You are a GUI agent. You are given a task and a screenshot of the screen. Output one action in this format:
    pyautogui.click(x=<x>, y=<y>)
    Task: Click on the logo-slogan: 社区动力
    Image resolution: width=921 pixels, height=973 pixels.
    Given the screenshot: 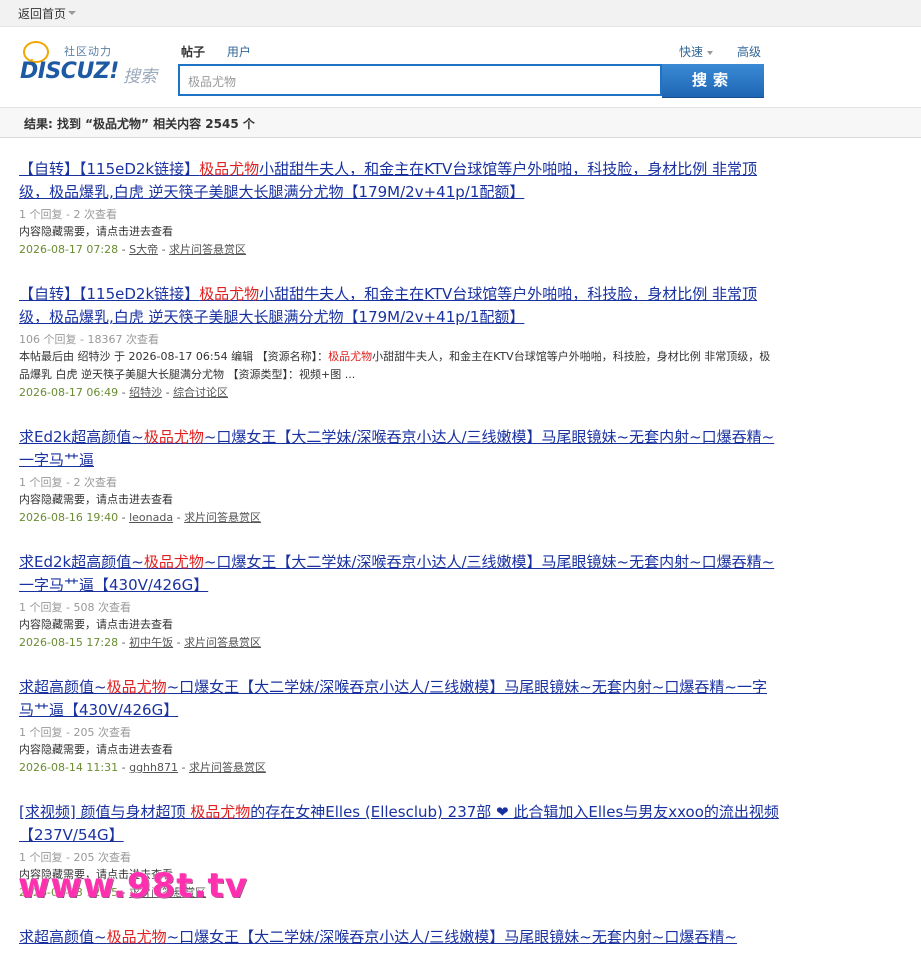 What is the action you would take?
    pyautogui.click(x=88, y=51)
    